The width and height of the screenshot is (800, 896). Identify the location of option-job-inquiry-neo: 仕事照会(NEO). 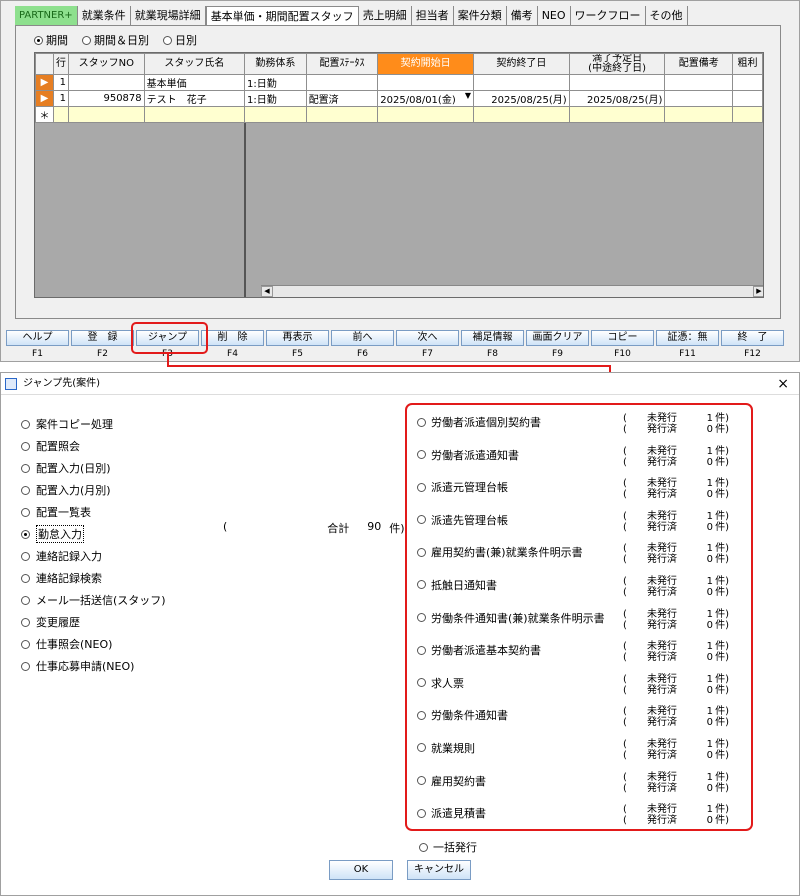
(93, 644).